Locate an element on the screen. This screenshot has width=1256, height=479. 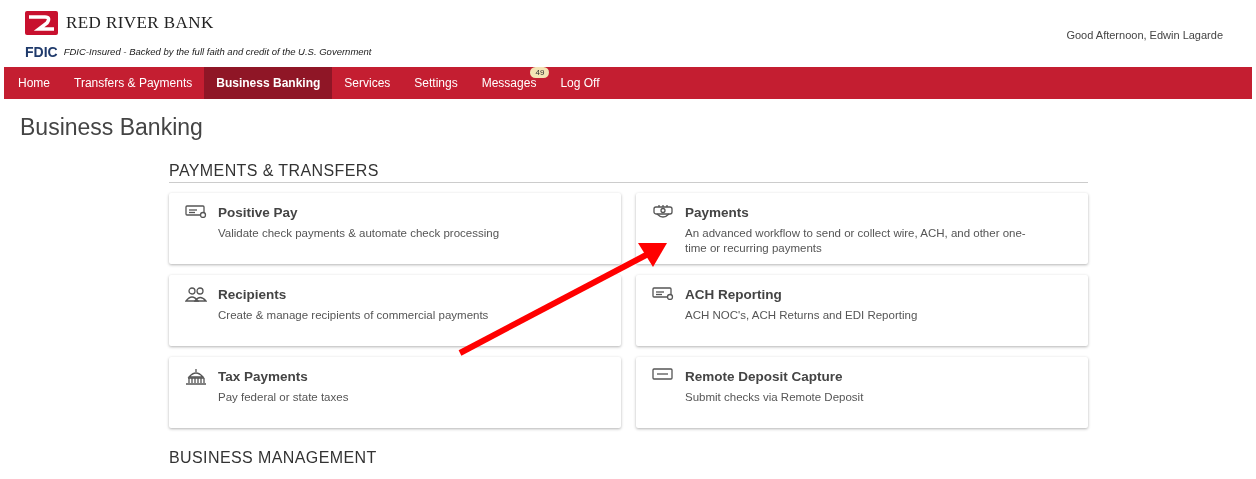
message-count-badge: 49 is located at coordinates (540, 72).